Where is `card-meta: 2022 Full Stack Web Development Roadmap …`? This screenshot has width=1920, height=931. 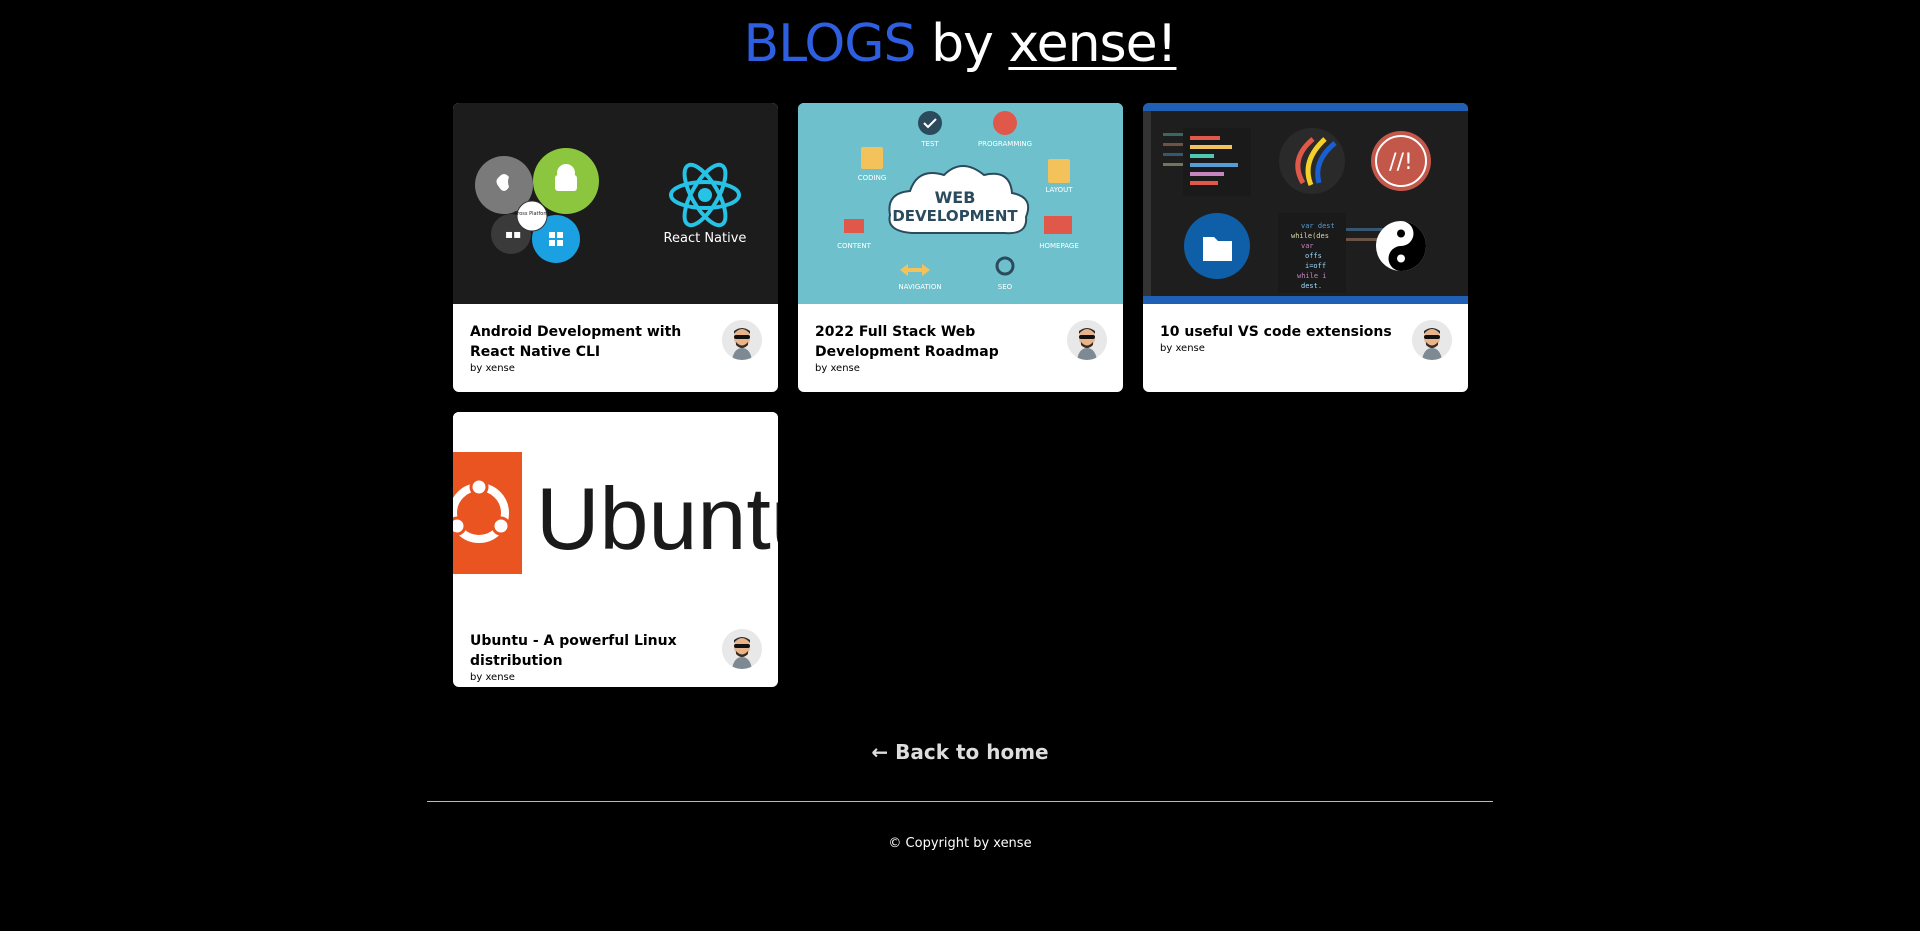
card-meta: 2022 Full Stack Web Development Roadmap … is located at coordinates (960, 344).